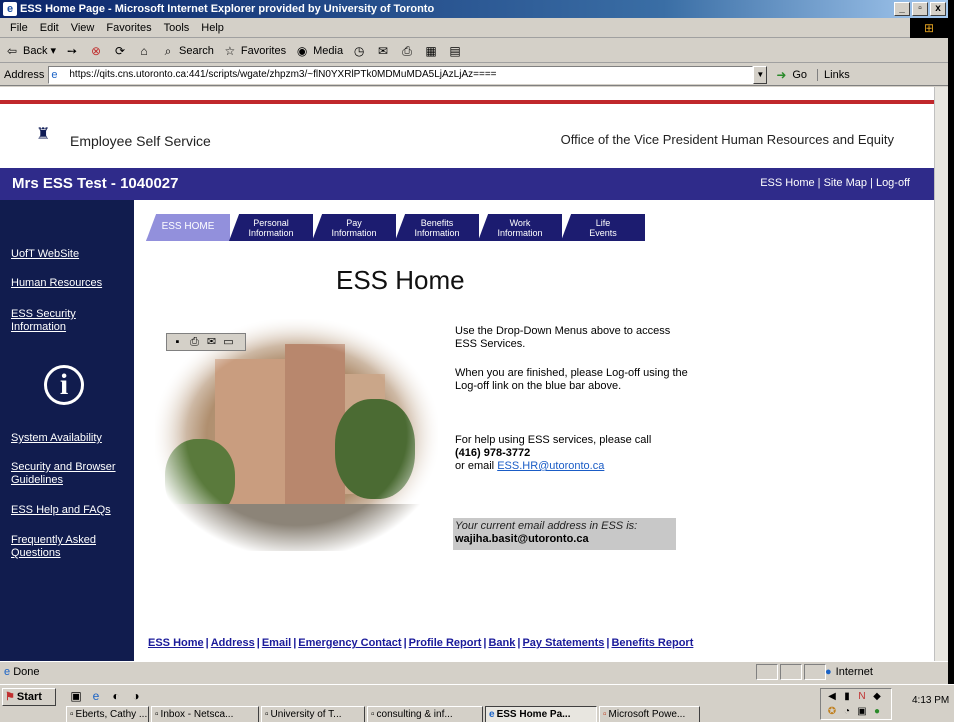 This screenshot has height=722, width=954. Describe the element at coordinates (49, 27) in the screenshot. I see `menu-edit: Edit` at that location.